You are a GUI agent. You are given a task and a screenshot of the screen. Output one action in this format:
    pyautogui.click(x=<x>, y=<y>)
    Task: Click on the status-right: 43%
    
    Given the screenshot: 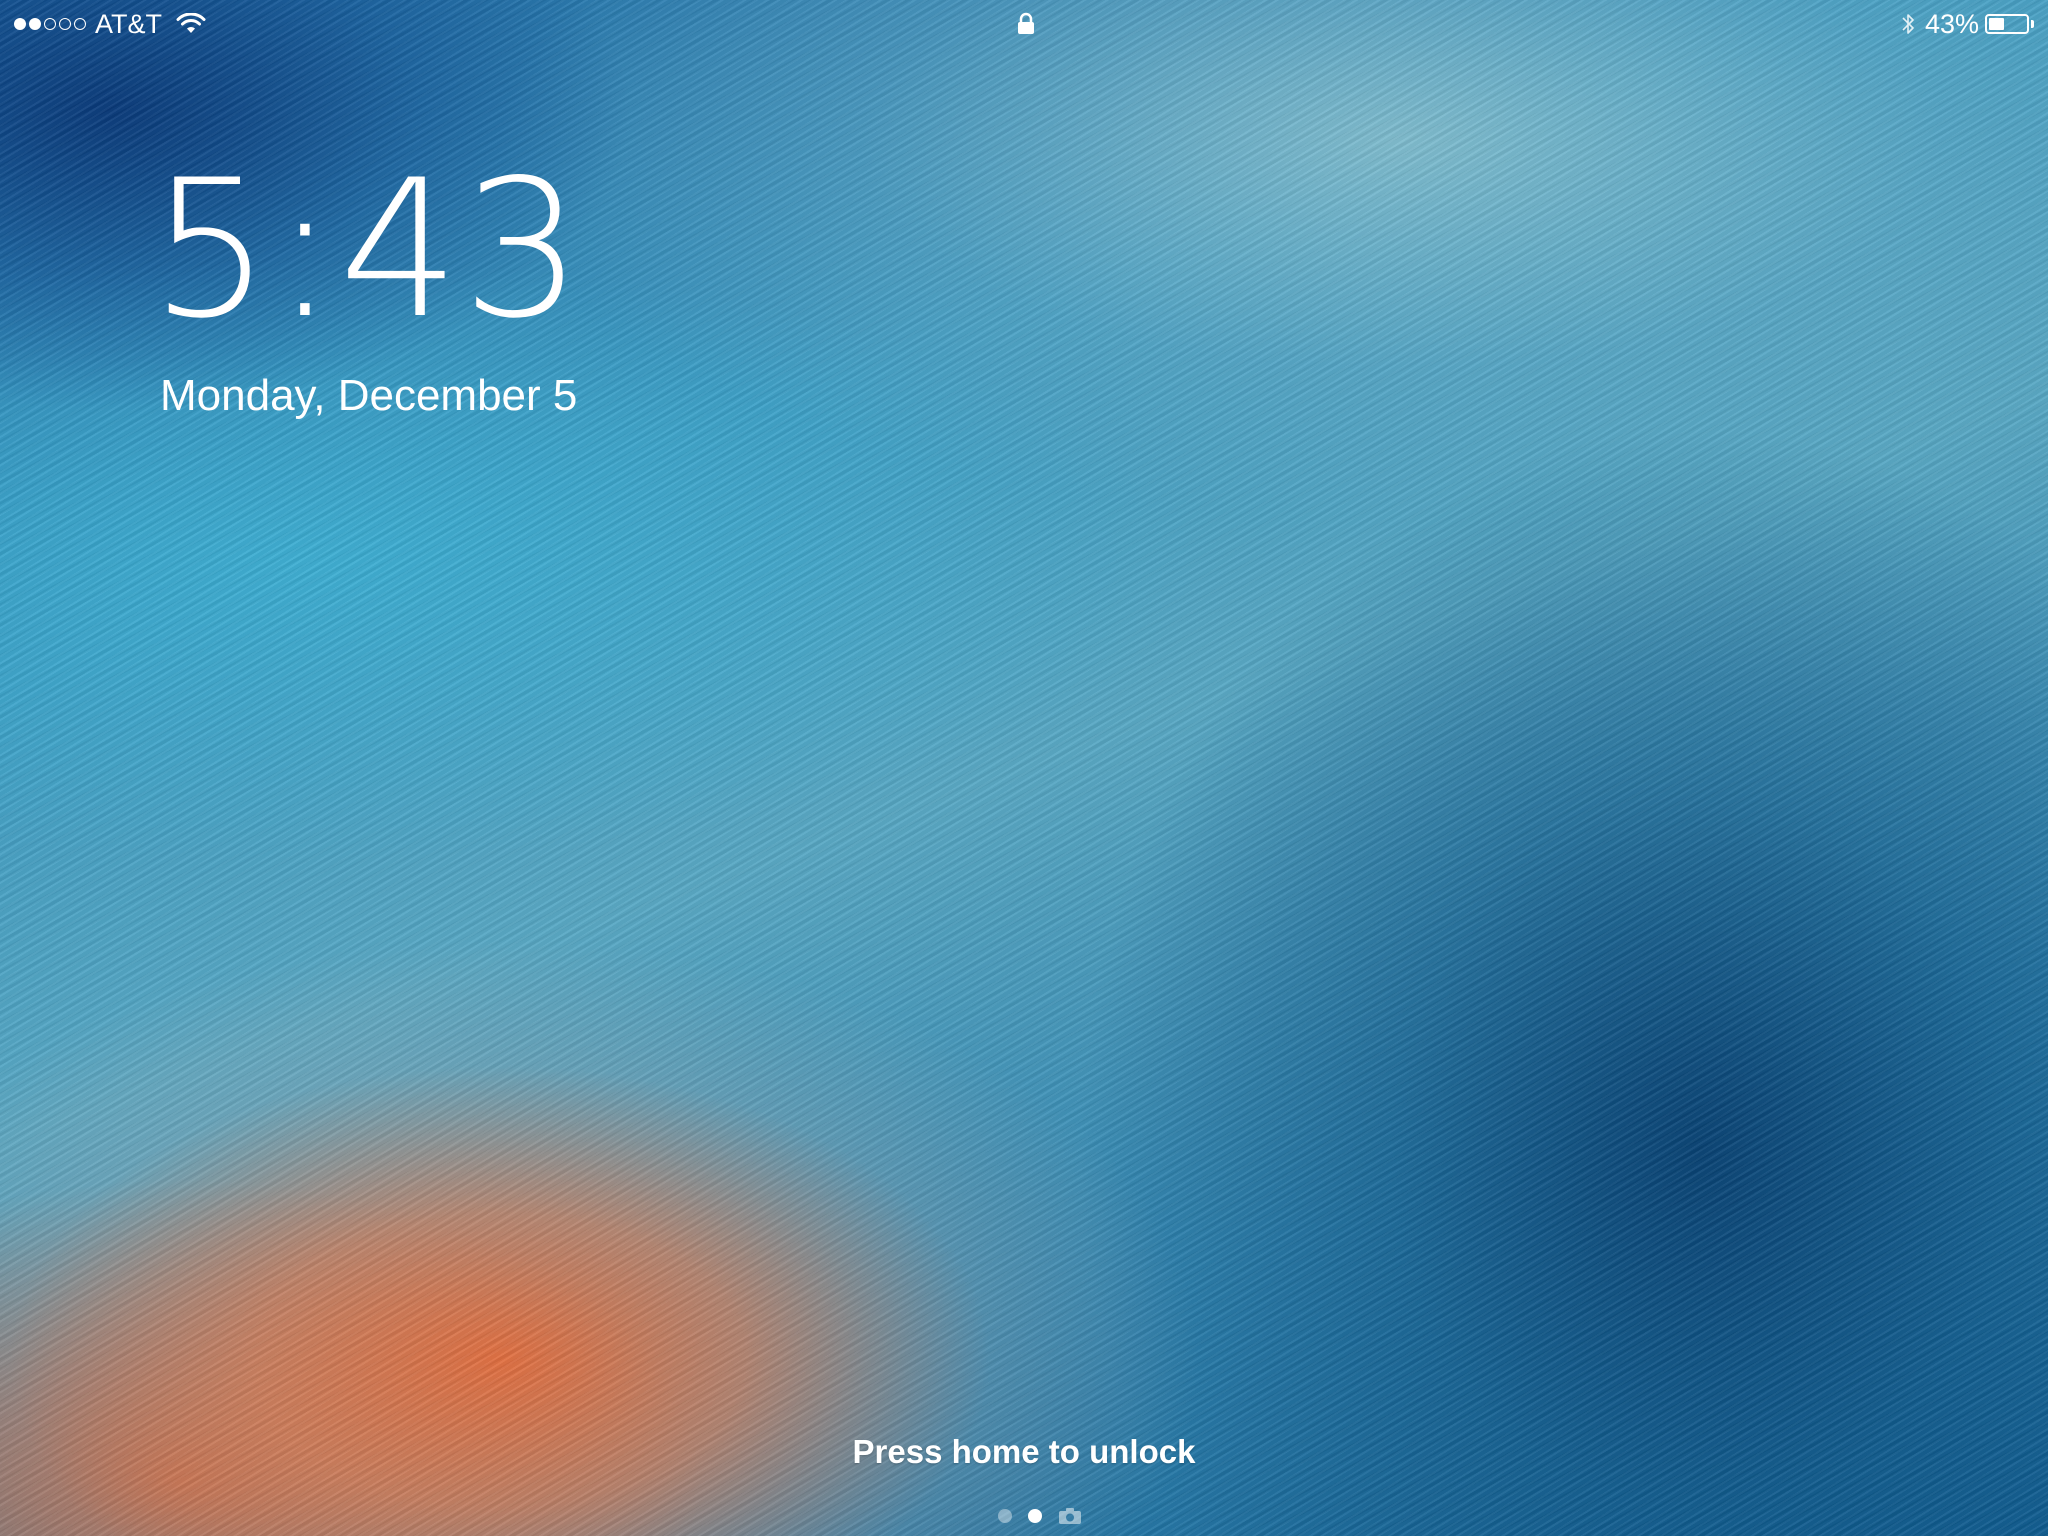 What is the action you would take?
    pyautogui.click(x=1967, y=24)
    